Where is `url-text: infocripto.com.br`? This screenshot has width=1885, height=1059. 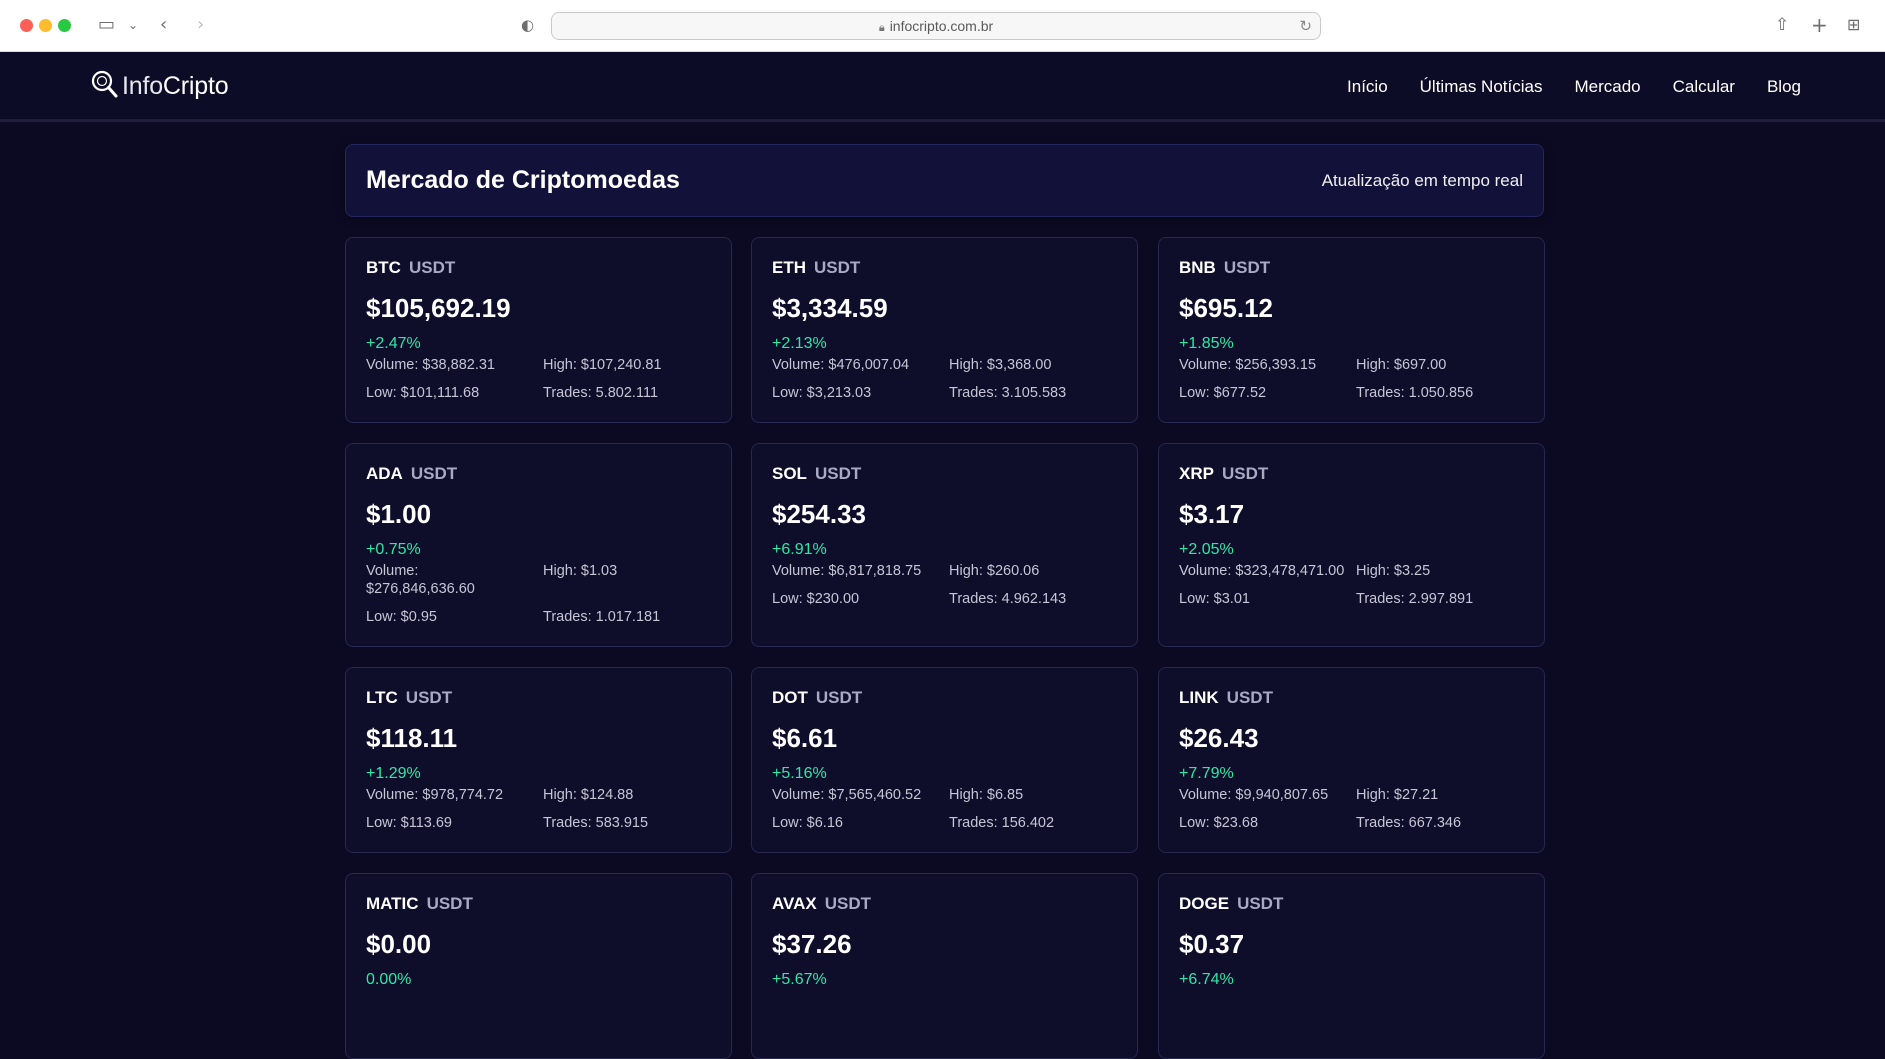 url-text: infocripto.com.br is located at coordinates (941, 26).